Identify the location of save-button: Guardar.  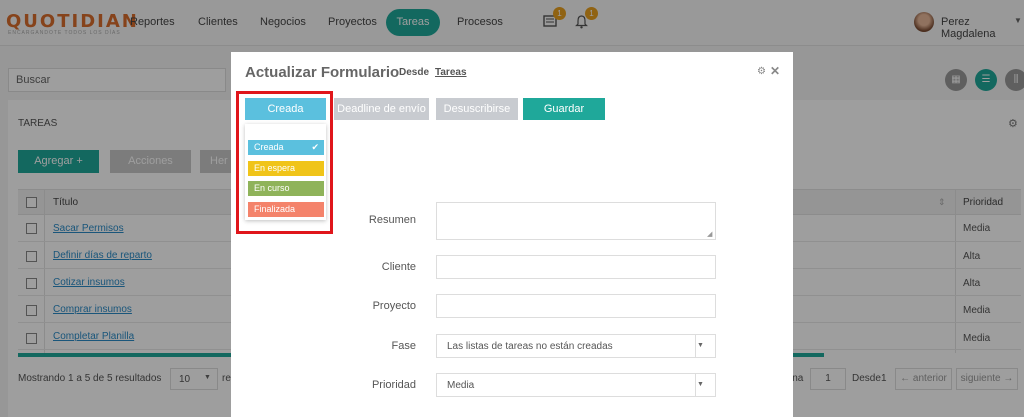
(564, 109).